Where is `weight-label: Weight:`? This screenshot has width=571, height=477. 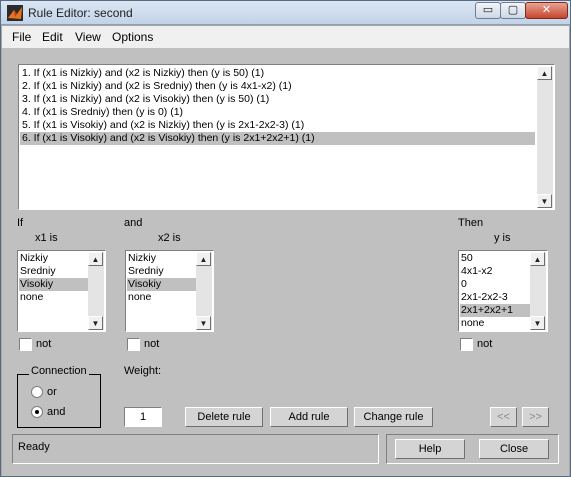 weight-label: Weight: is located at coordinates (143, 371).